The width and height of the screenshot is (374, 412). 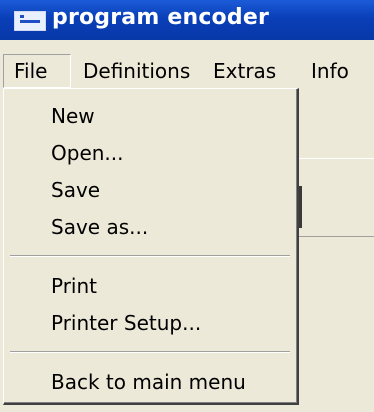 I want to click on background-divider, so click(x=332, y=158).